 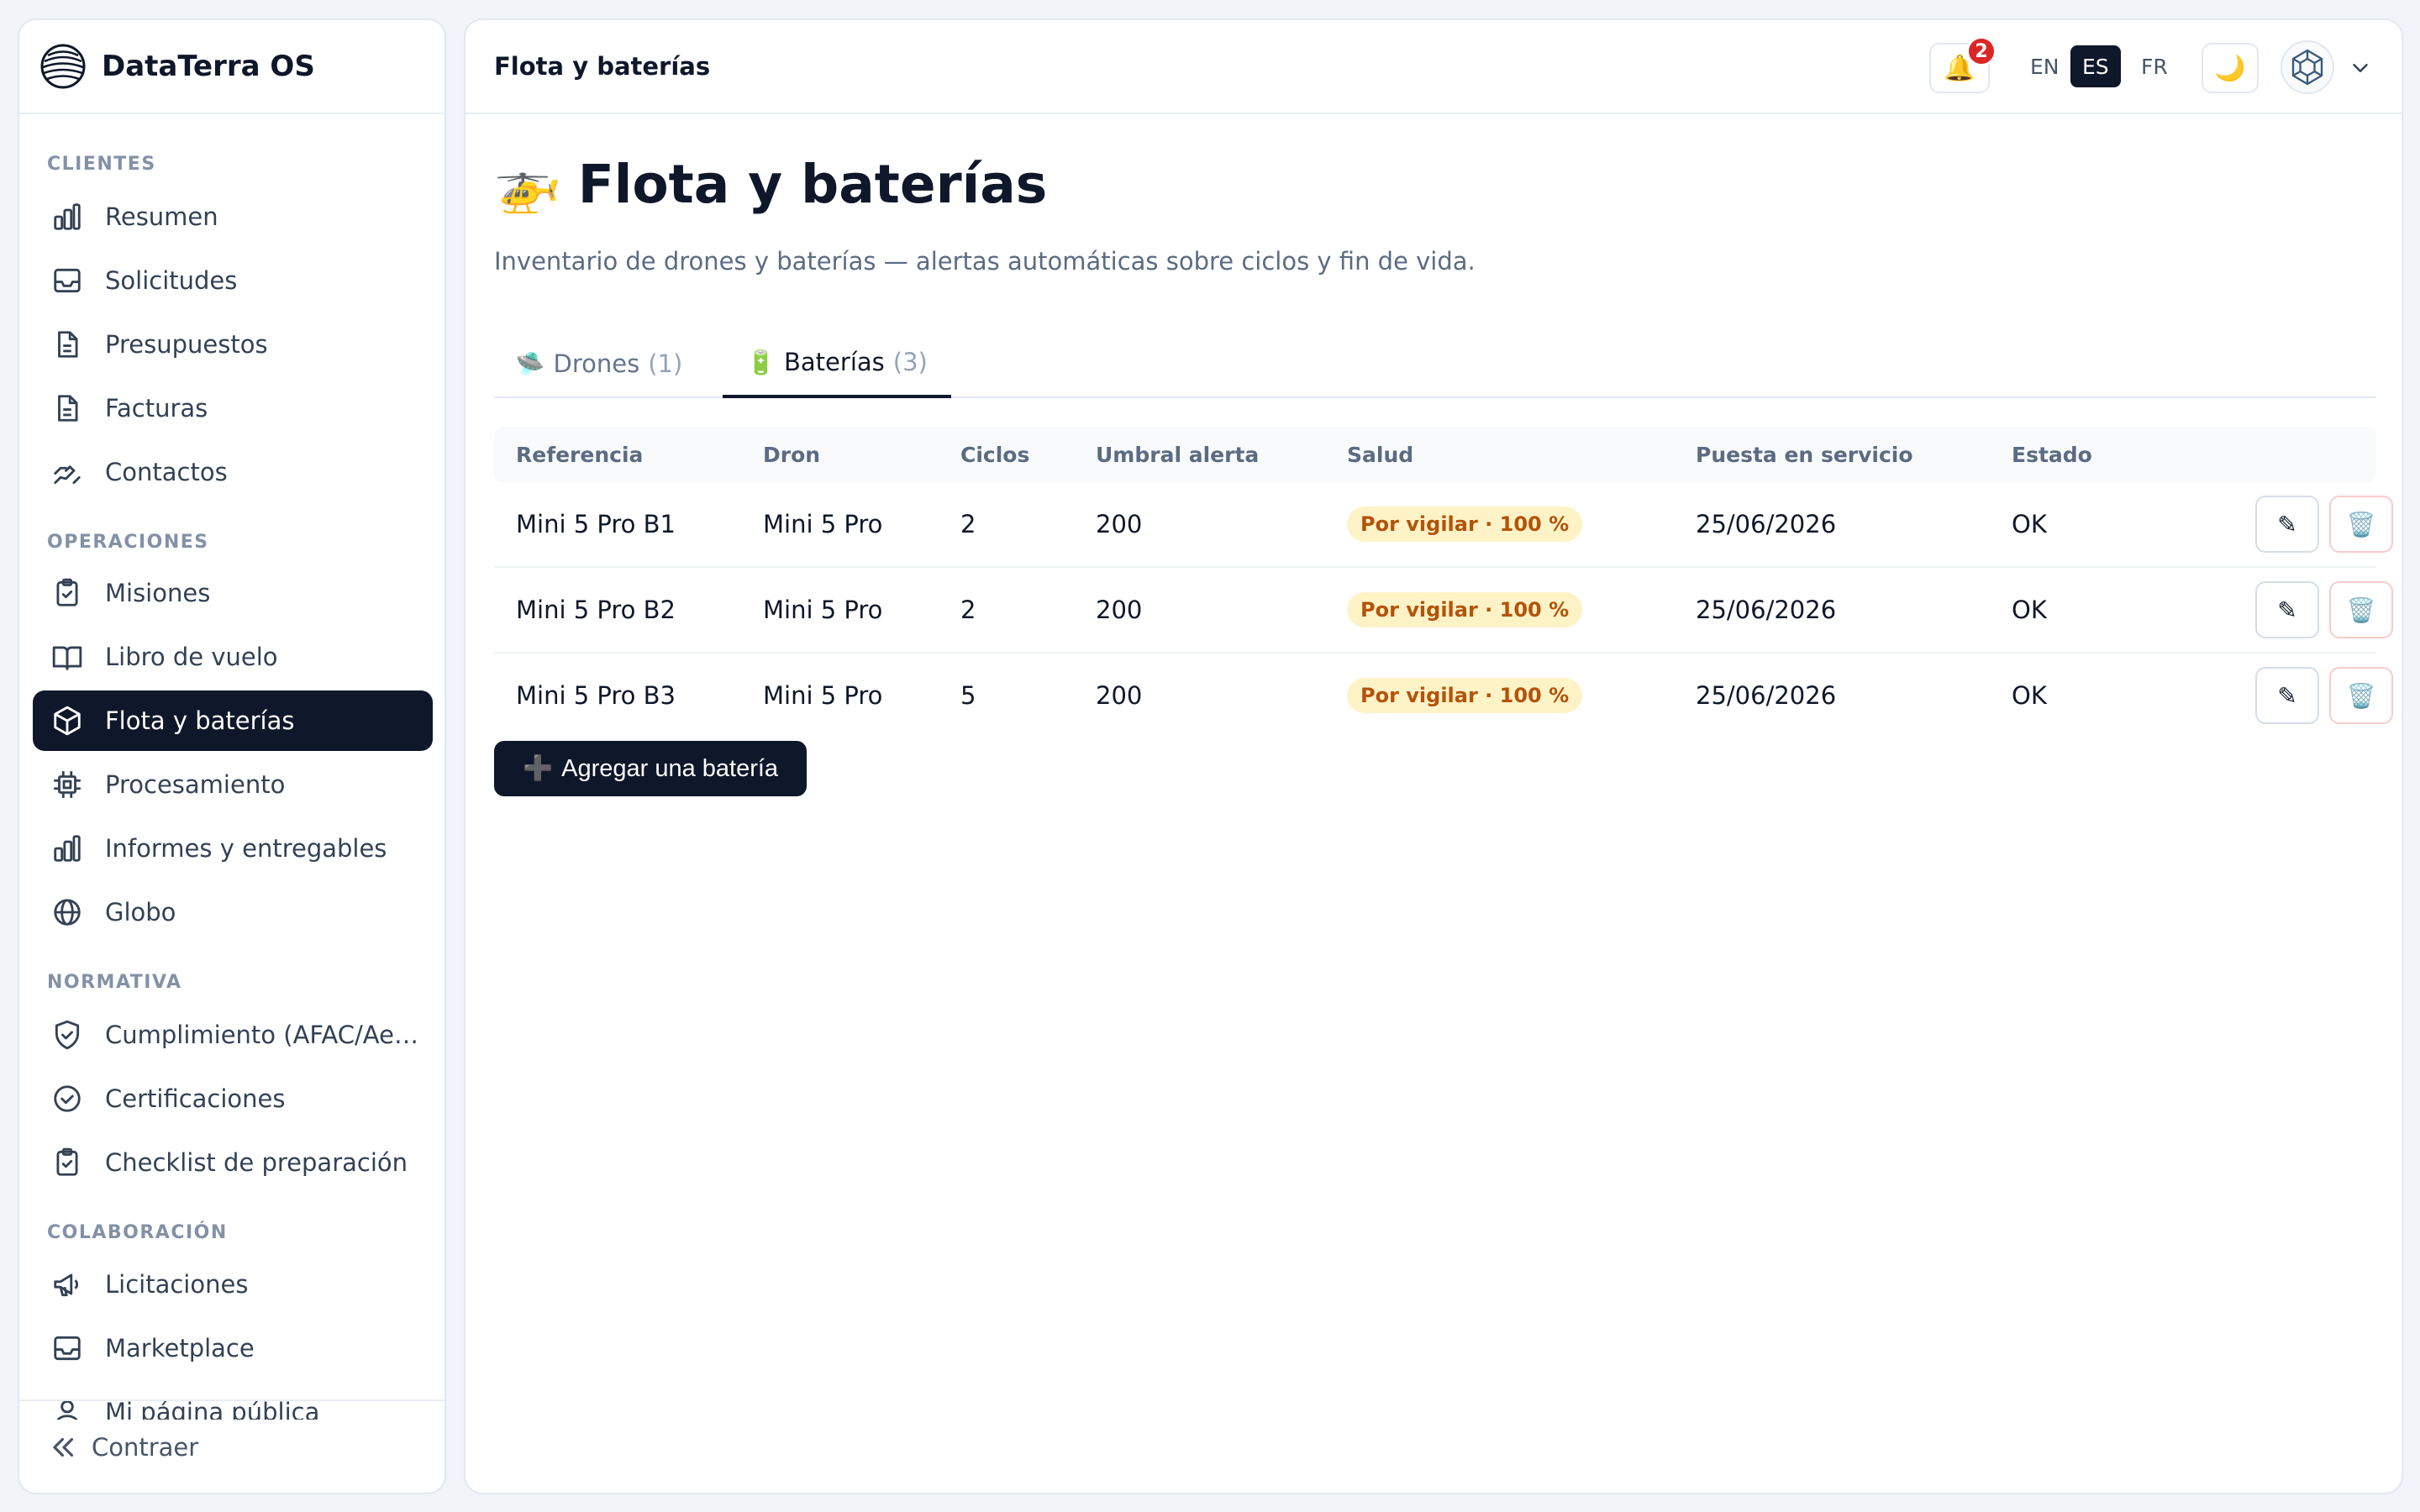 What do you see at coordinates (233, 472) in the screenshot?
I see `sidebar-item-contactos: Contactos` at bounding box center [233, 472].